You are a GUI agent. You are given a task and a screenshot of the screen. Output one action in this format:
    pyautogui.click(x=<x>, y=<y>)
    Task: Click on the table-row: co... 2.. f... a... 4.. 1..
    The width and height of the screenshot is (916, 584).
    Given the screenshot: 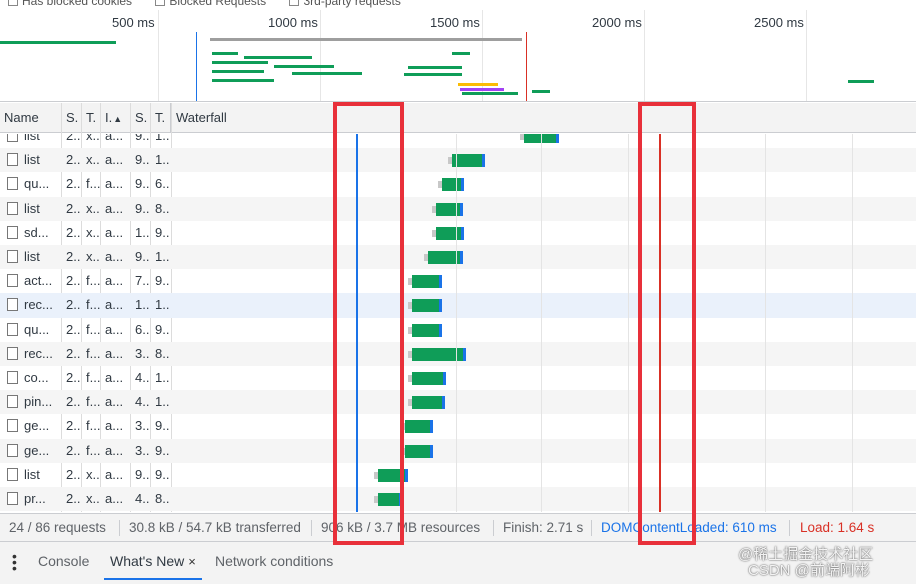 What is the action you would take?
    pyautogui.click(x=458, y=378)
    